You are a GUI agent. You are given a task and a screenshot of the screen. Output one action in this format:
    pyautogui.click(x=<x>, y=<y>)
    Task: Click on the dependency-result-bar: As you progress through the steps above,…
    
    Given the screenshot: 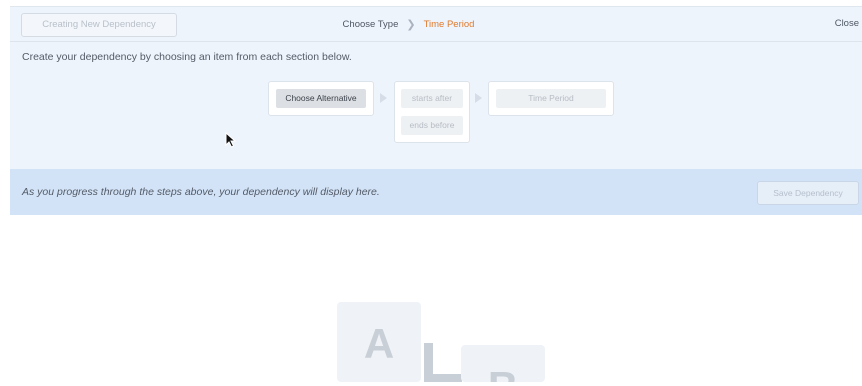 What is the action you would take?
    pyautogui.click(x=436, y=192)
    